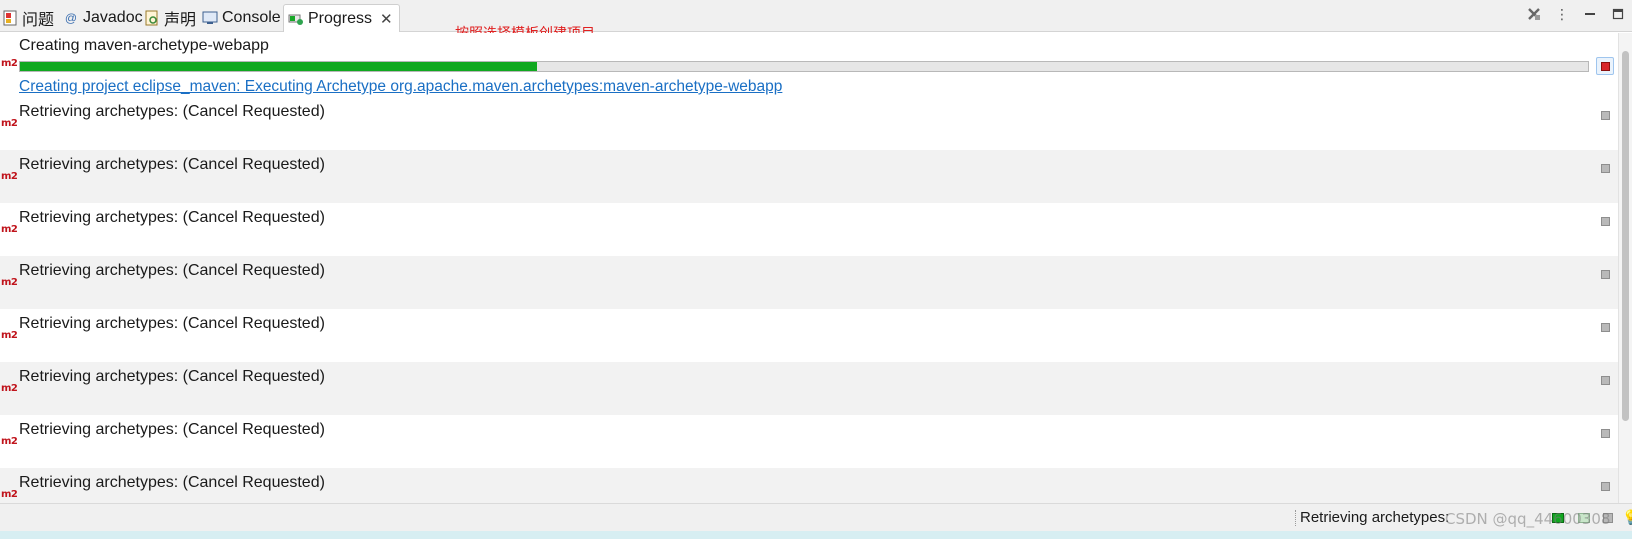  Describe the element at coordinates (180, 20) in the screenshot. I see `tab-label: 声明` at that location.